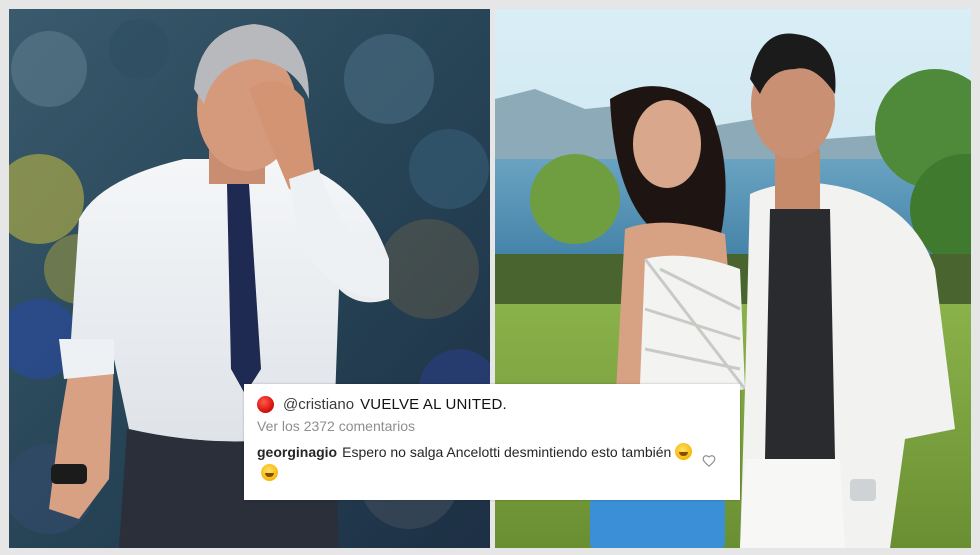 This screenshot has width=980, height=555. Describe the element at coordinates (318, 404) in the screenshot. I see `post-author-handle: @cristiano` at that location.